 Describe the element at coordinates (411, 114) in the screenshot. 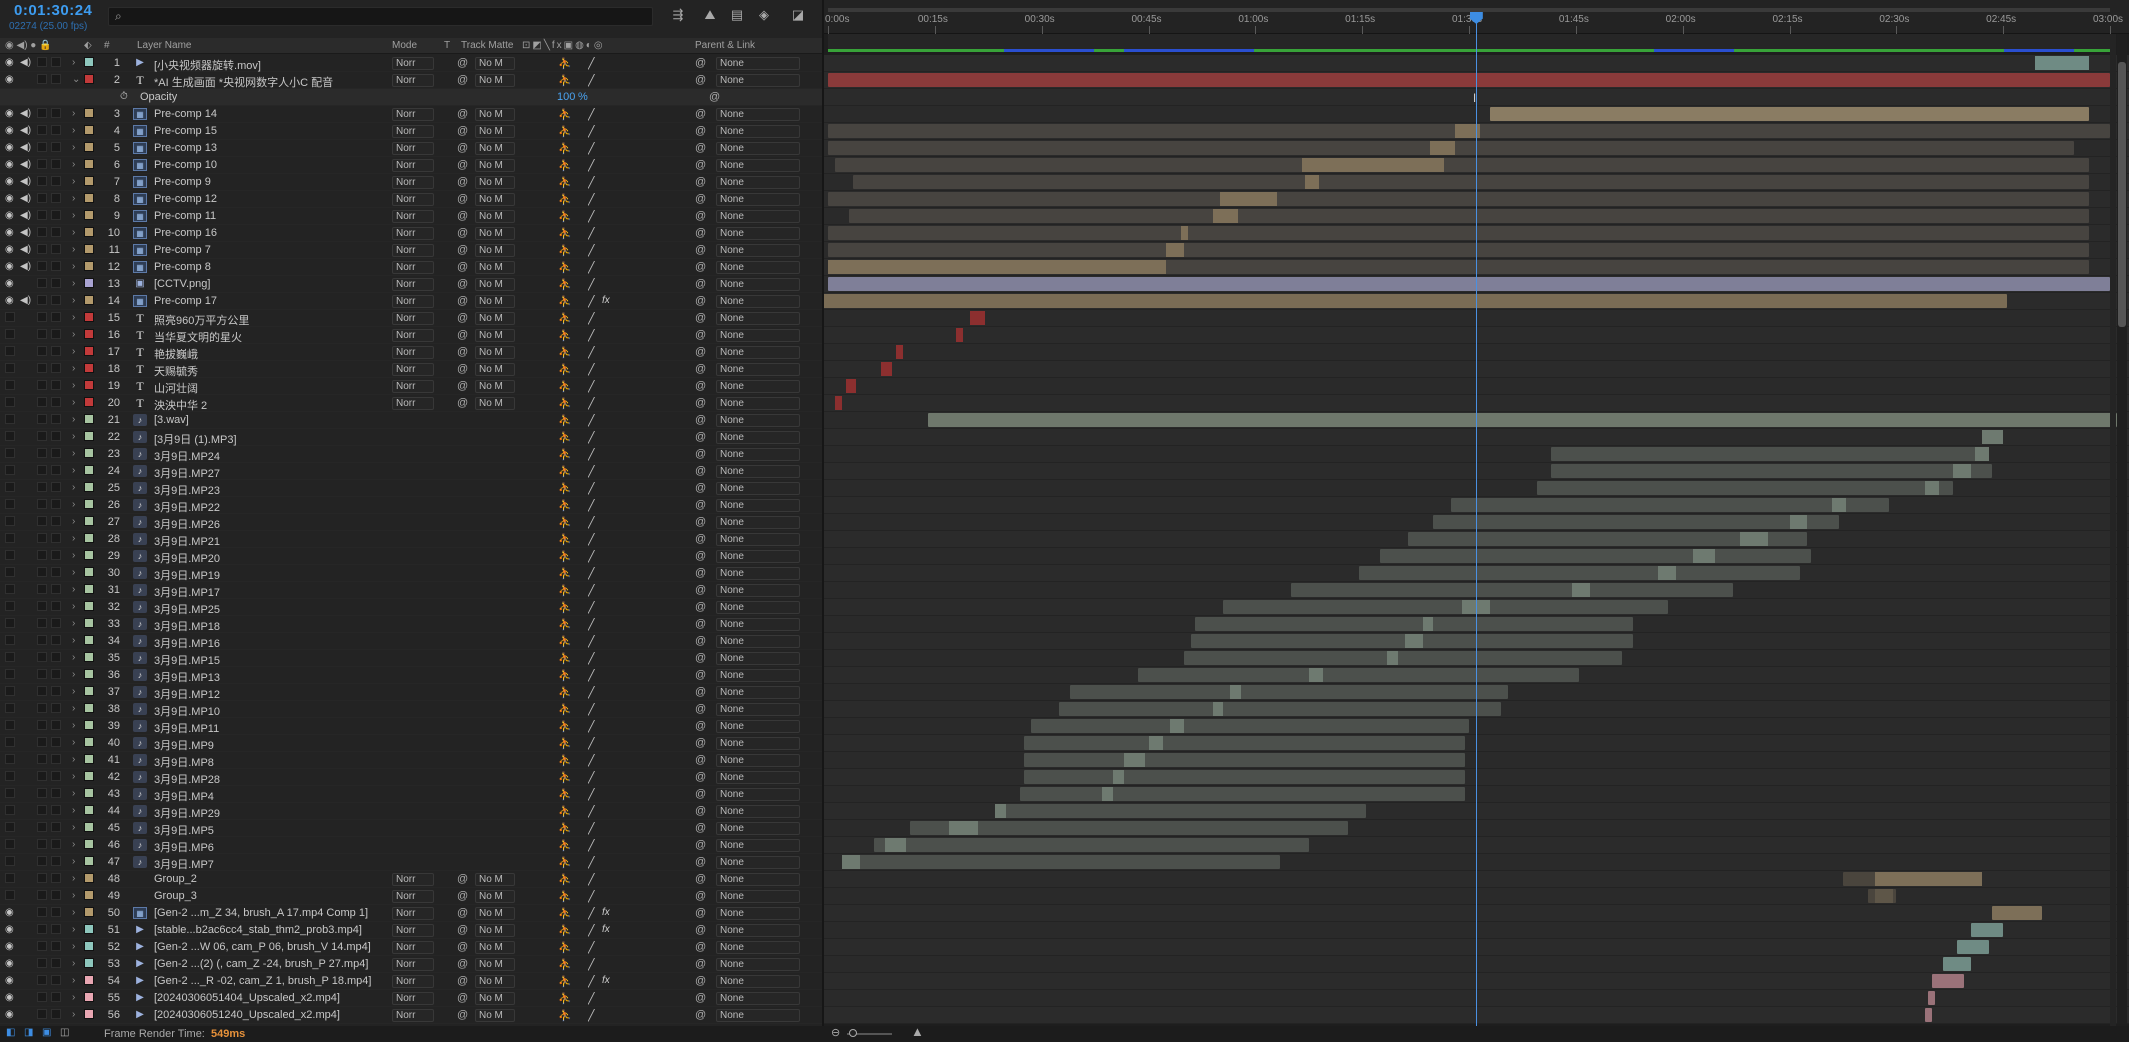

I see `layer-row: ◉ ◀) › 3 ▦ Pre-comp 14 Norr @ No M ⛹ ╱ @ None` at that location.